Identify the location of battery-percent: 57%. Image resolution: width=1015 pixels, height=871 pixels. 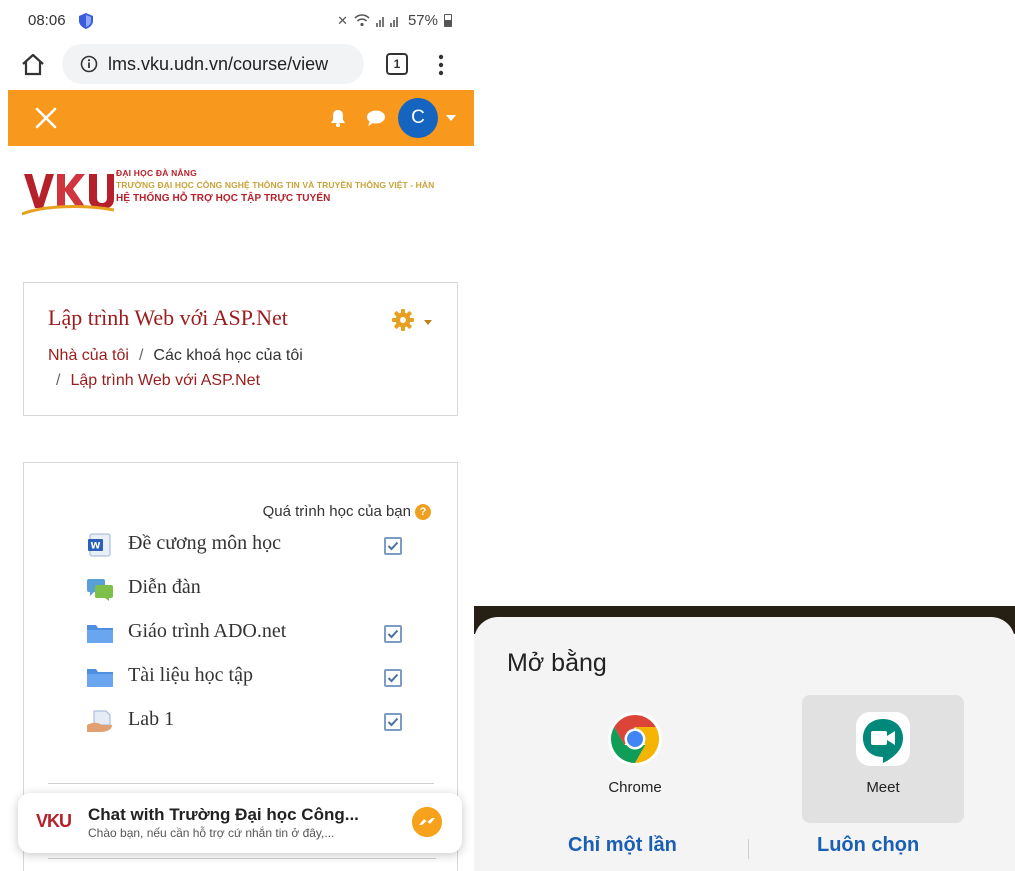
(422, 20).